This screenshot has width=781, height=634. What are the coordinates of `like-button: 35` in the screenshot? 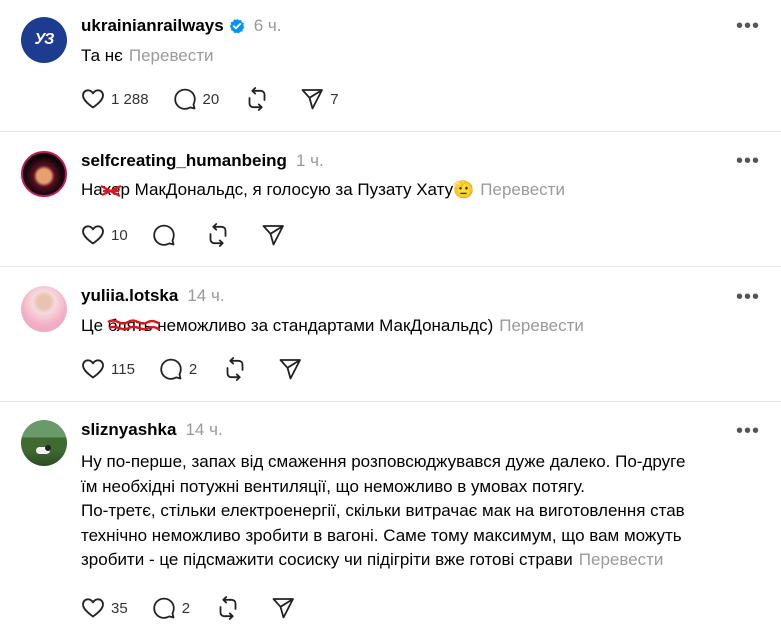 It's located at (104, 608).